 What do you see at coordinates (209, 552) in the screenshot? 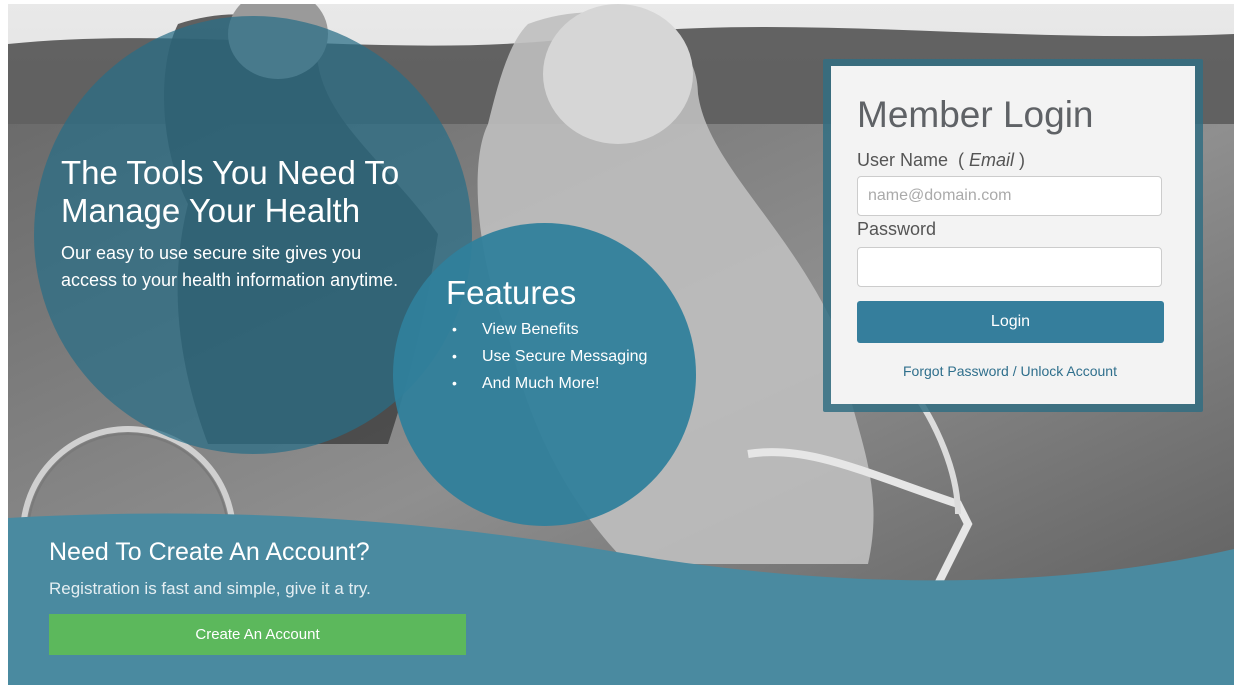
I see `registration-title: Need To Create An Account?` at bounding box center [209, 552].